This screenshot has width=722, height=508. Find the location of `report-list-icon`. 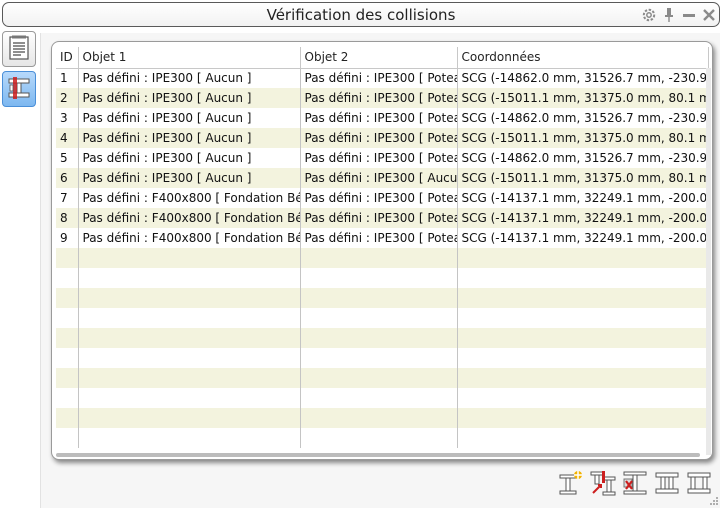

report-list-icon is located at coordinates (19, 49).